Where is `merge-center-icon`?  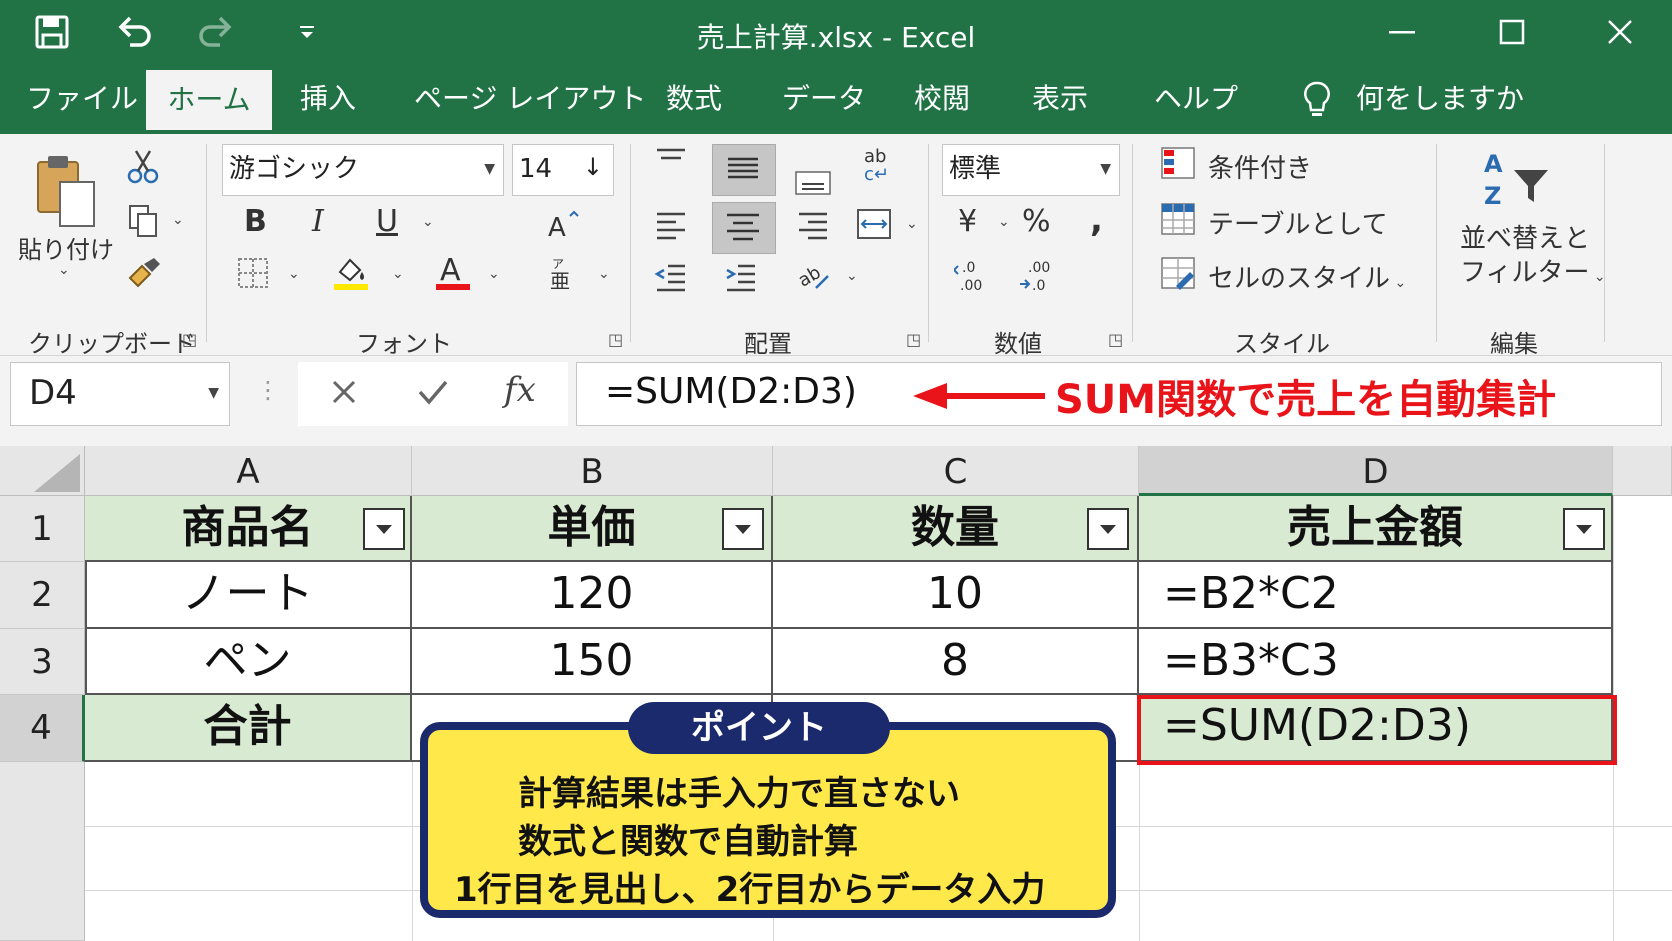
merge-center-icon is located at coordinates (874, 226).